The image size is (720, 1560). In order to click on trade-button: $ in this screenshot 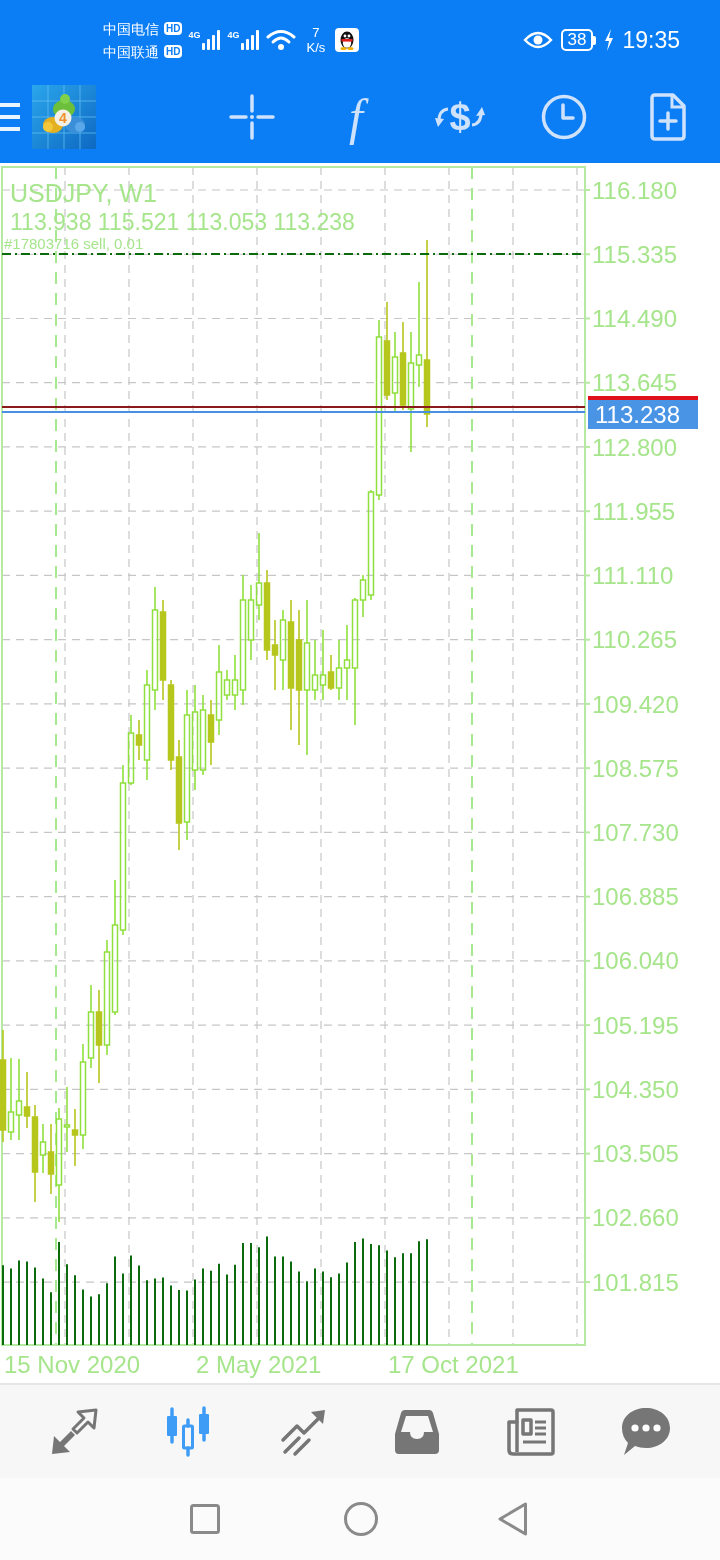, I will do `click(460, 117)`.